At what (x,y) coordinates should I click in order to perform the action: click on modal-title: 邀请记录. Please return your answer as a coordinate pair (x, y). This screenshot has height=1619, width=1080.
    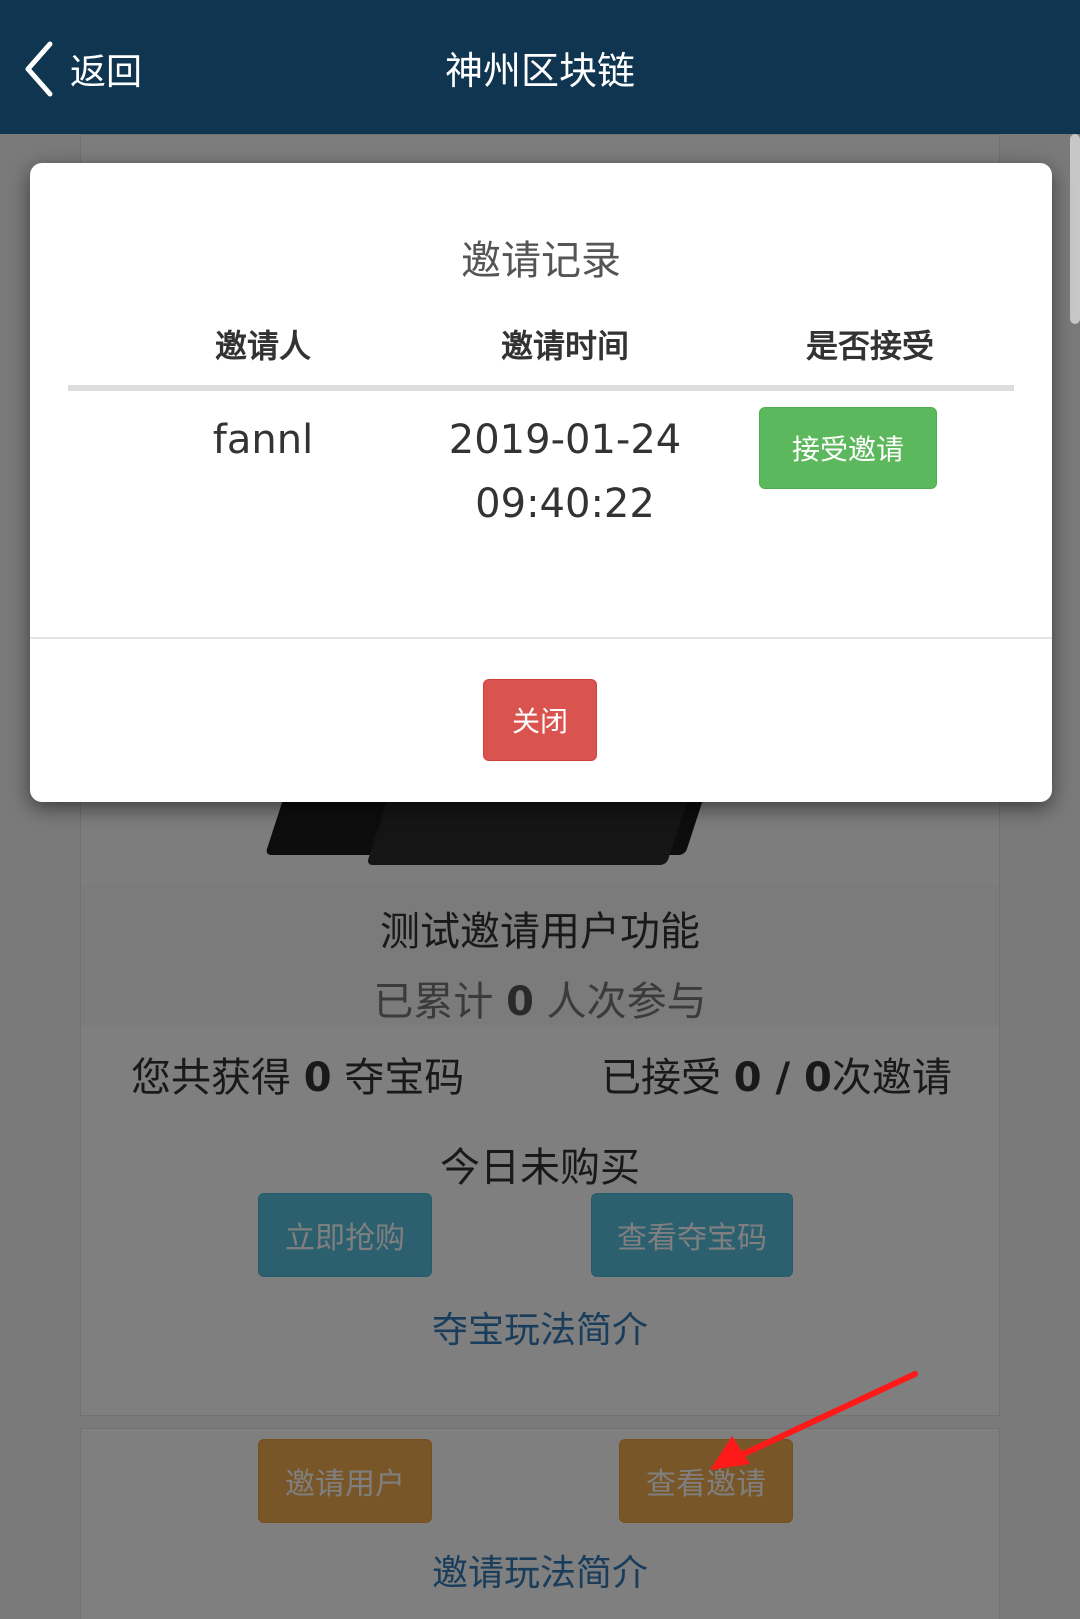
    Looking at the image, I should click on (541, 261).